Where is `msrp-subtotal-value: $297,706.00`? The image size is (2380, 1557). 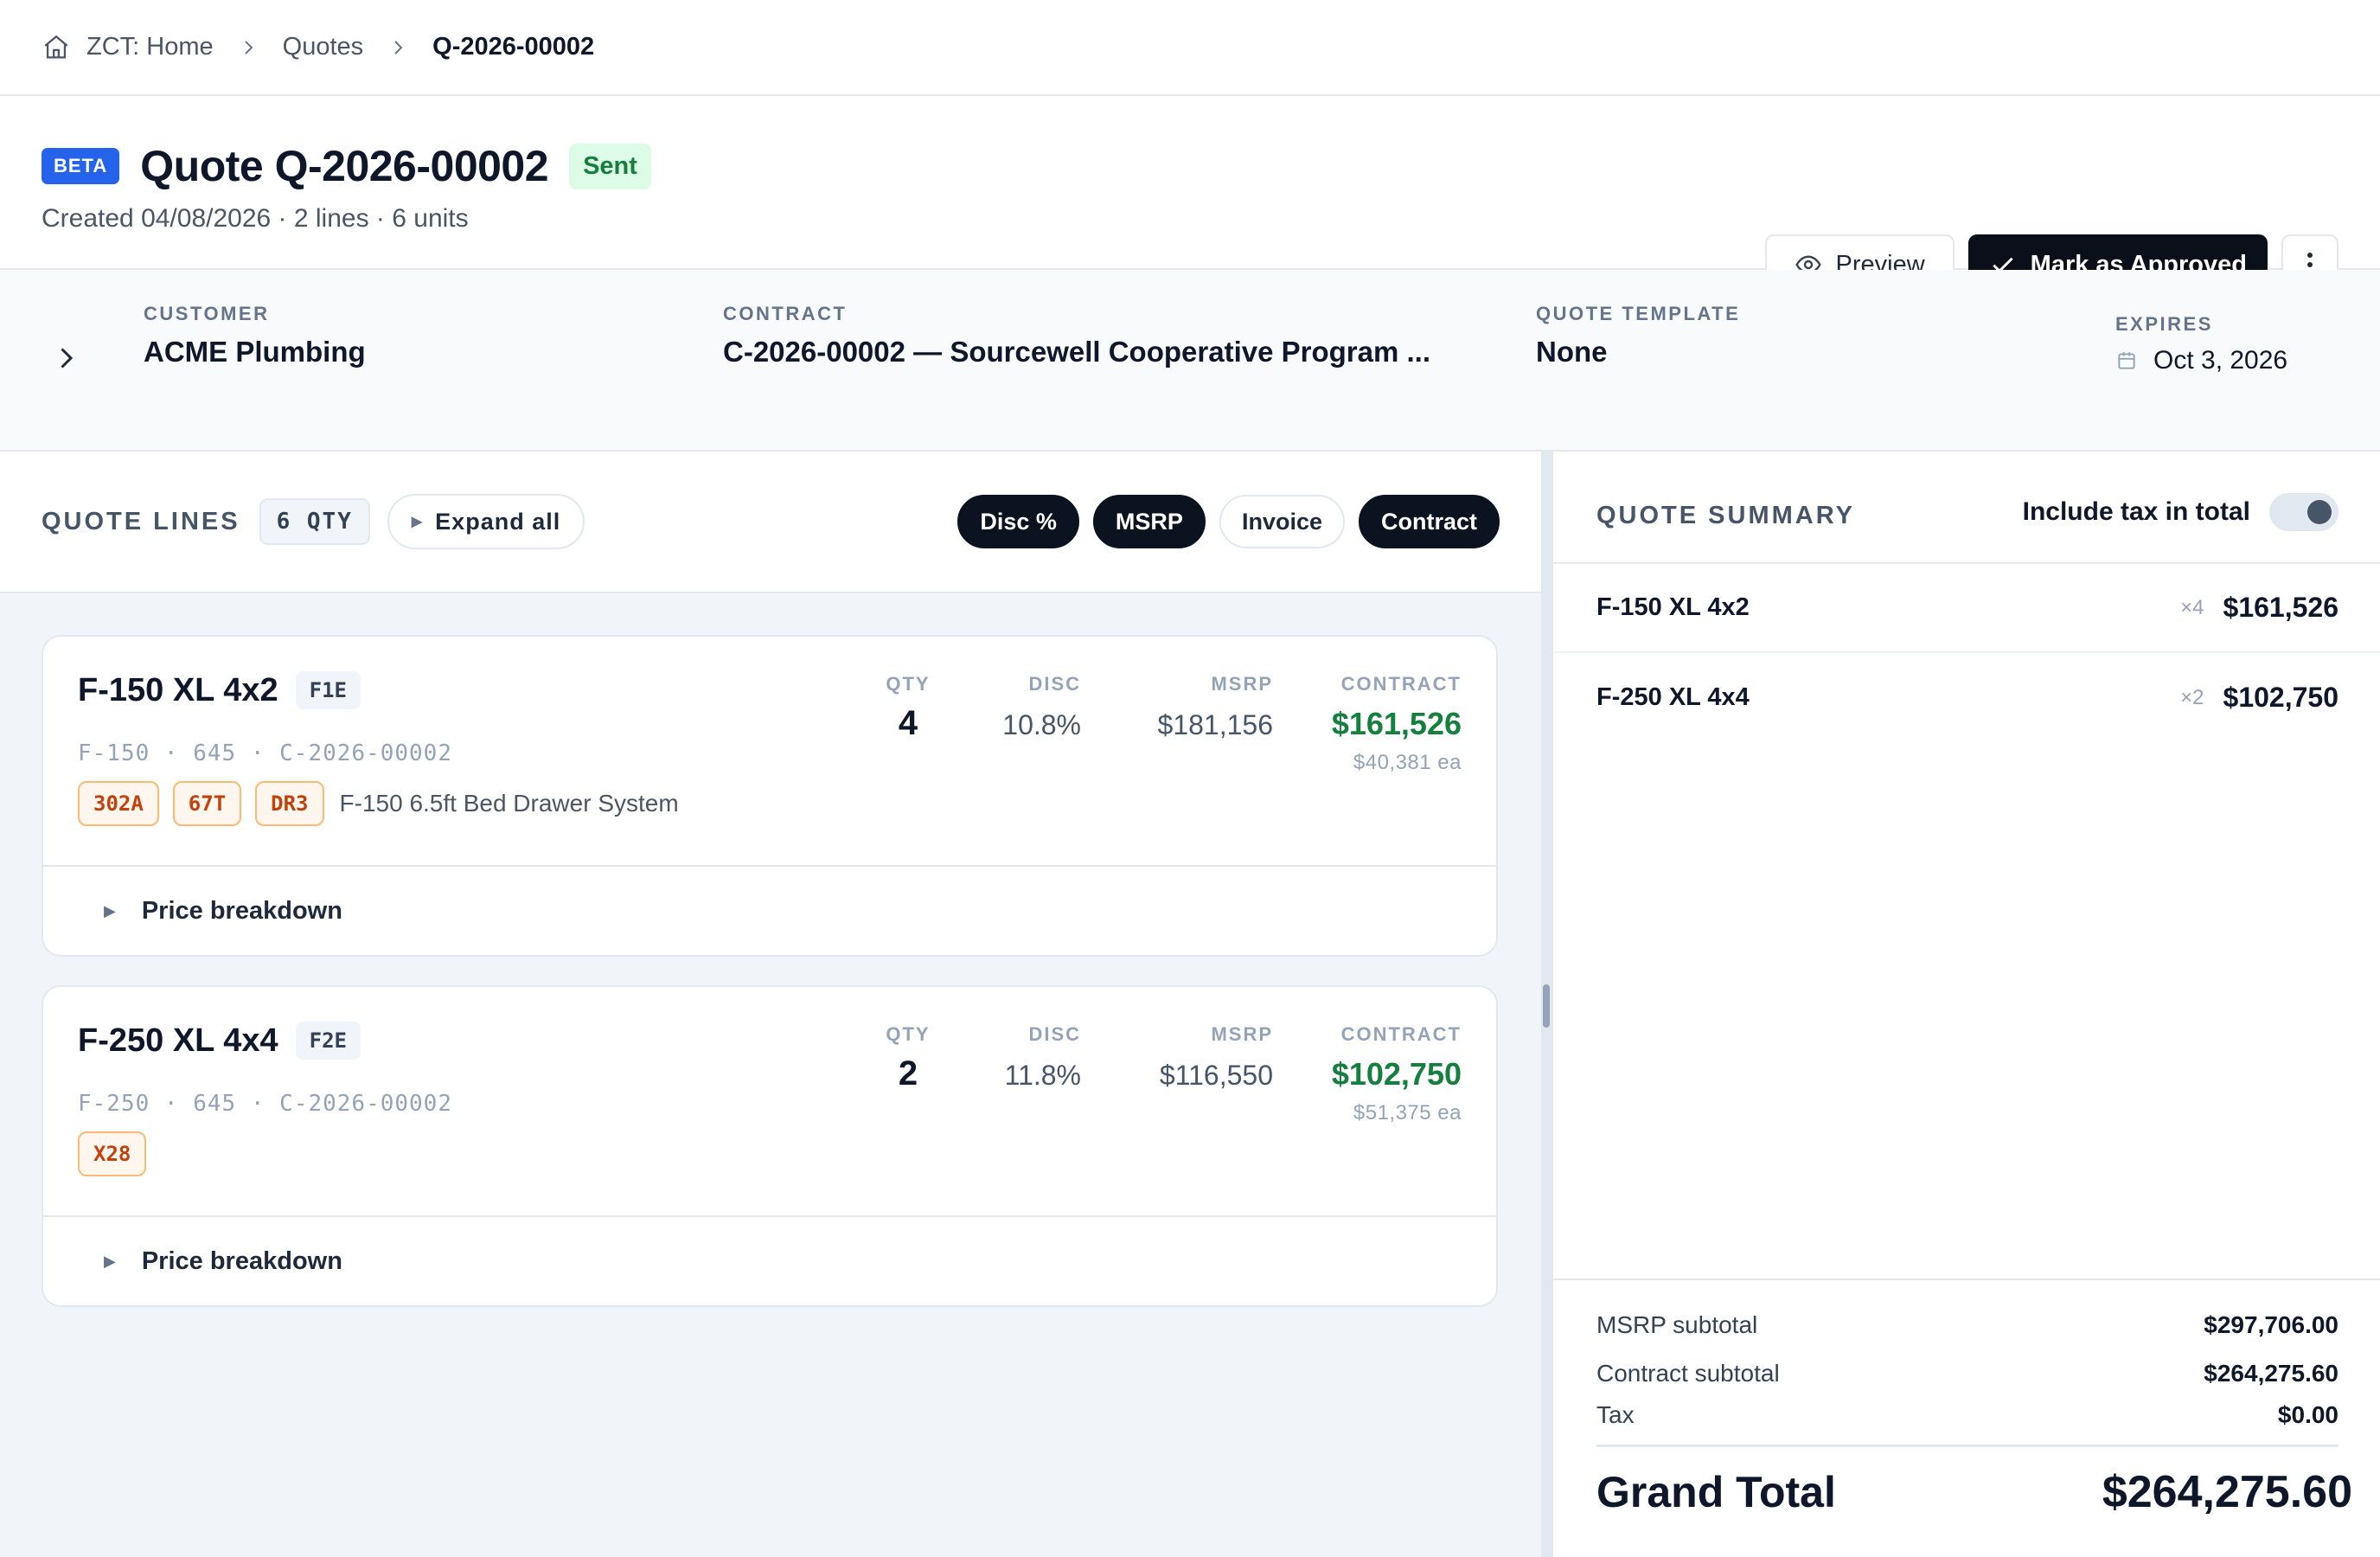
msrp-subtotal-value: $297,706.00 is located at coordinates (2271, 1324).